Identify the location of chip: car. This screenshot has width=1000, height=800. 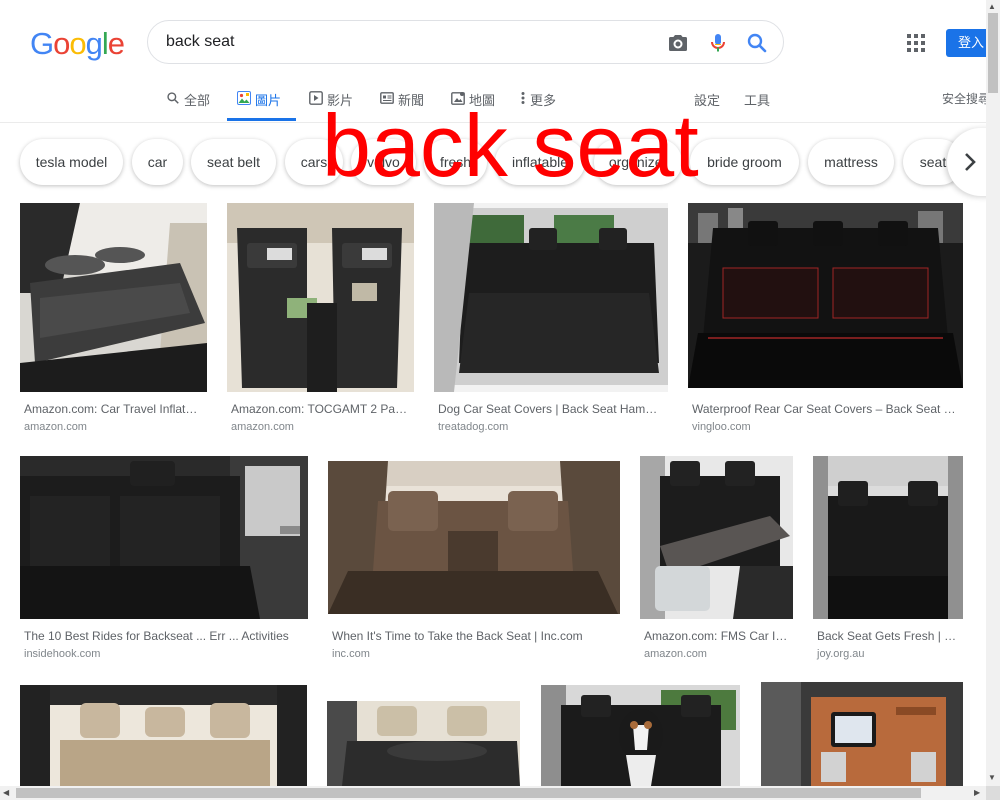
(157, 162).